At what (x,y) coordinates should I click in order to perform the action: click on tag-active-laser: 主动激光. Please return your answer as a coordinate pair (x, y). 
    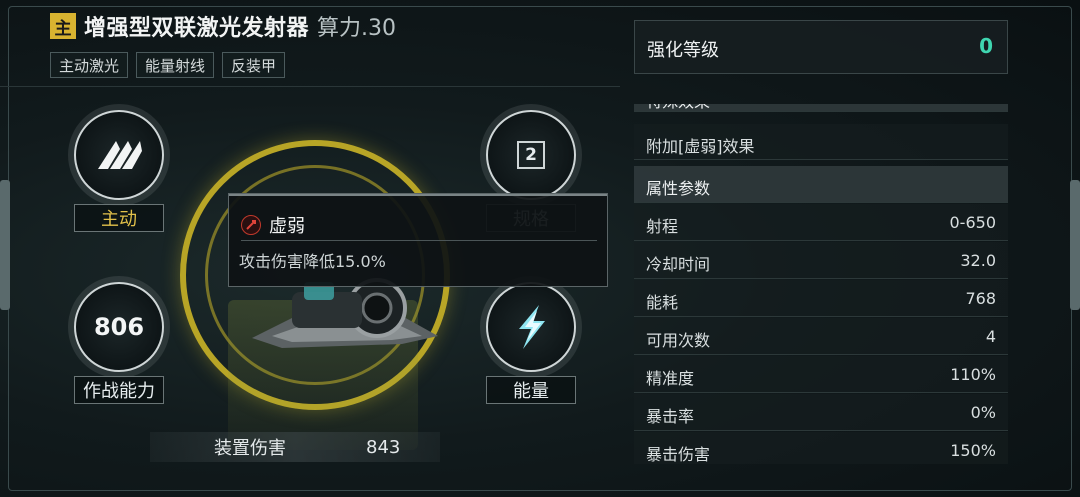
    Looking at the image, I should click on (89, 65).